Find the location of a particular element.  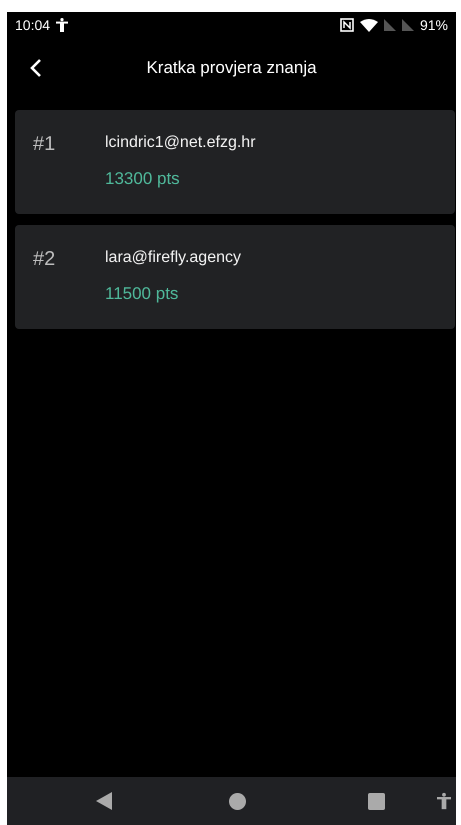

rank-label: #1 is located at coordinates (44, 144).